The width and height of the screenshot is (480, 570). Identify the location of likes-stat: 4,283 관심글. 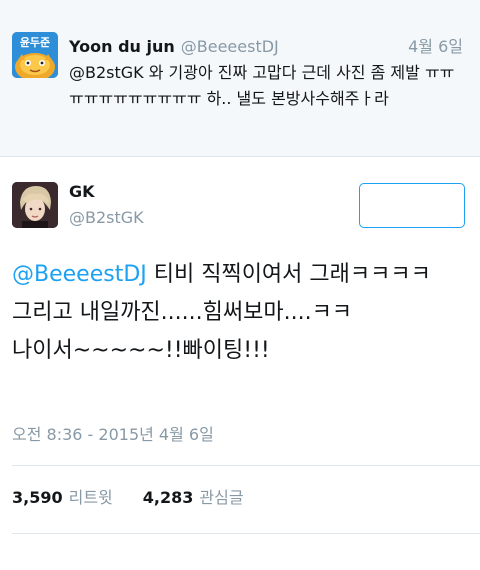
(193, 497).